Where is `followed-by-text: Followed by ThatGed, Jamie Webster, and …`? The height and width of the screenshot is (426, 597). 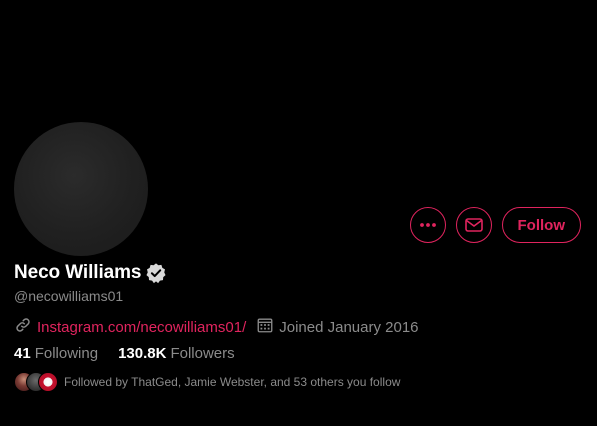
followed-by-text: Followed by ThatGed, Jamie Webster, and … is located at coordinates (232, 382).